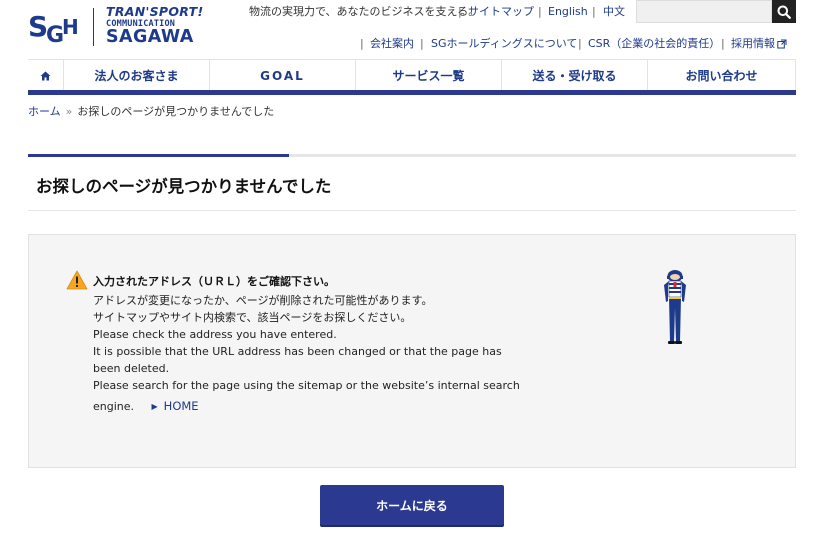  Describe the element at coordinates (364, 11) in the screenshot. I see `tagline: 物流の実現力で、あなたのビジネスを支える。` at that location.